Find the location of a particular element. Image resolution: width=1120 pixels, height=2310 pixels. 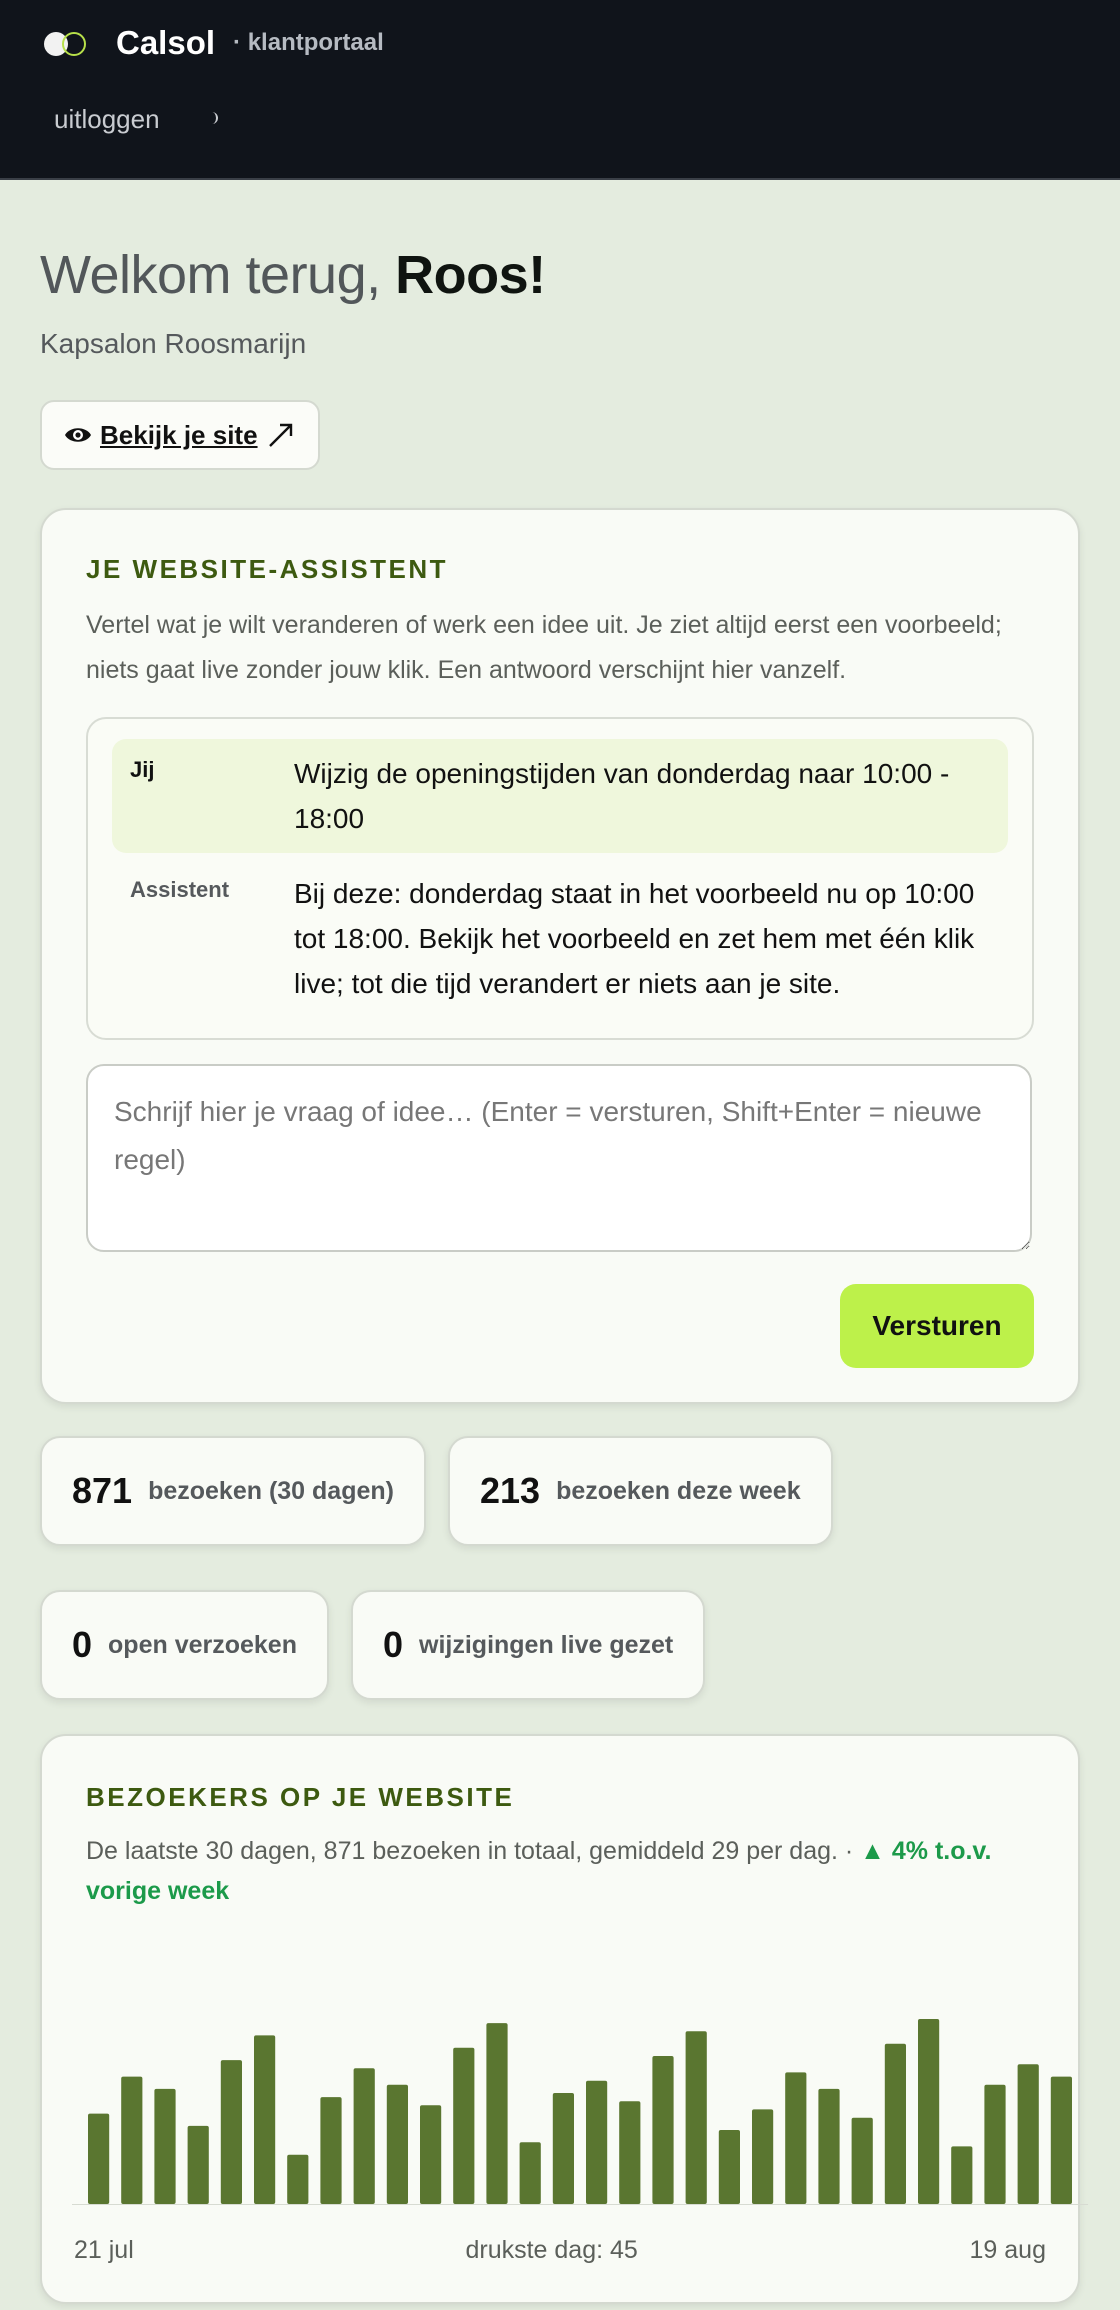

chart-bar-15-aug is located at coordinates (929, 2111).